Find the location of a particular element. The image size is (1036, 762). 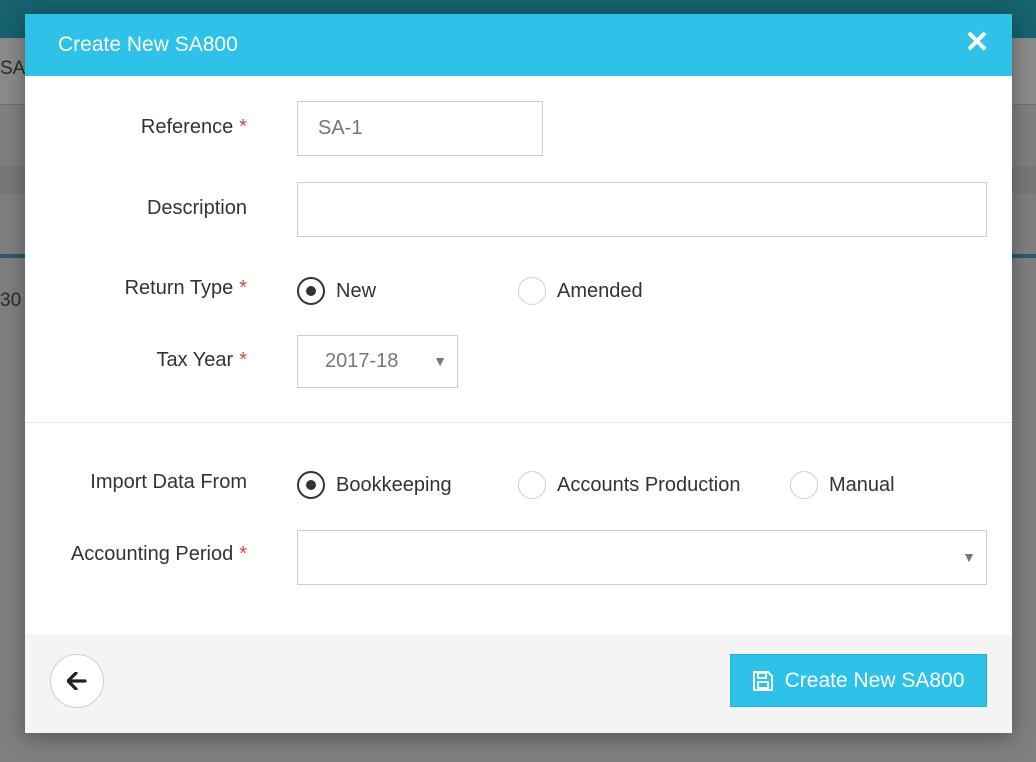

import-accounts-production-label: Accounts Production is located at coordinates (649, 484).